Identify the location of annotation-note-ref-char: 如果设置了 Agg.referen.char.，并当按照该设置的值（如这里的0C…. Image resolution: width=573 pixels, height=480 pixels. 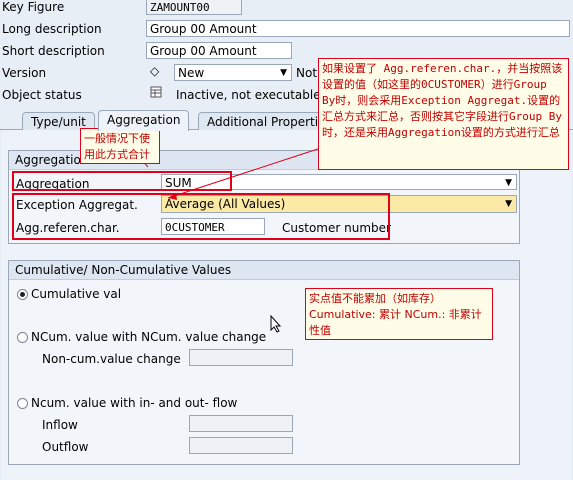
(443, 114).